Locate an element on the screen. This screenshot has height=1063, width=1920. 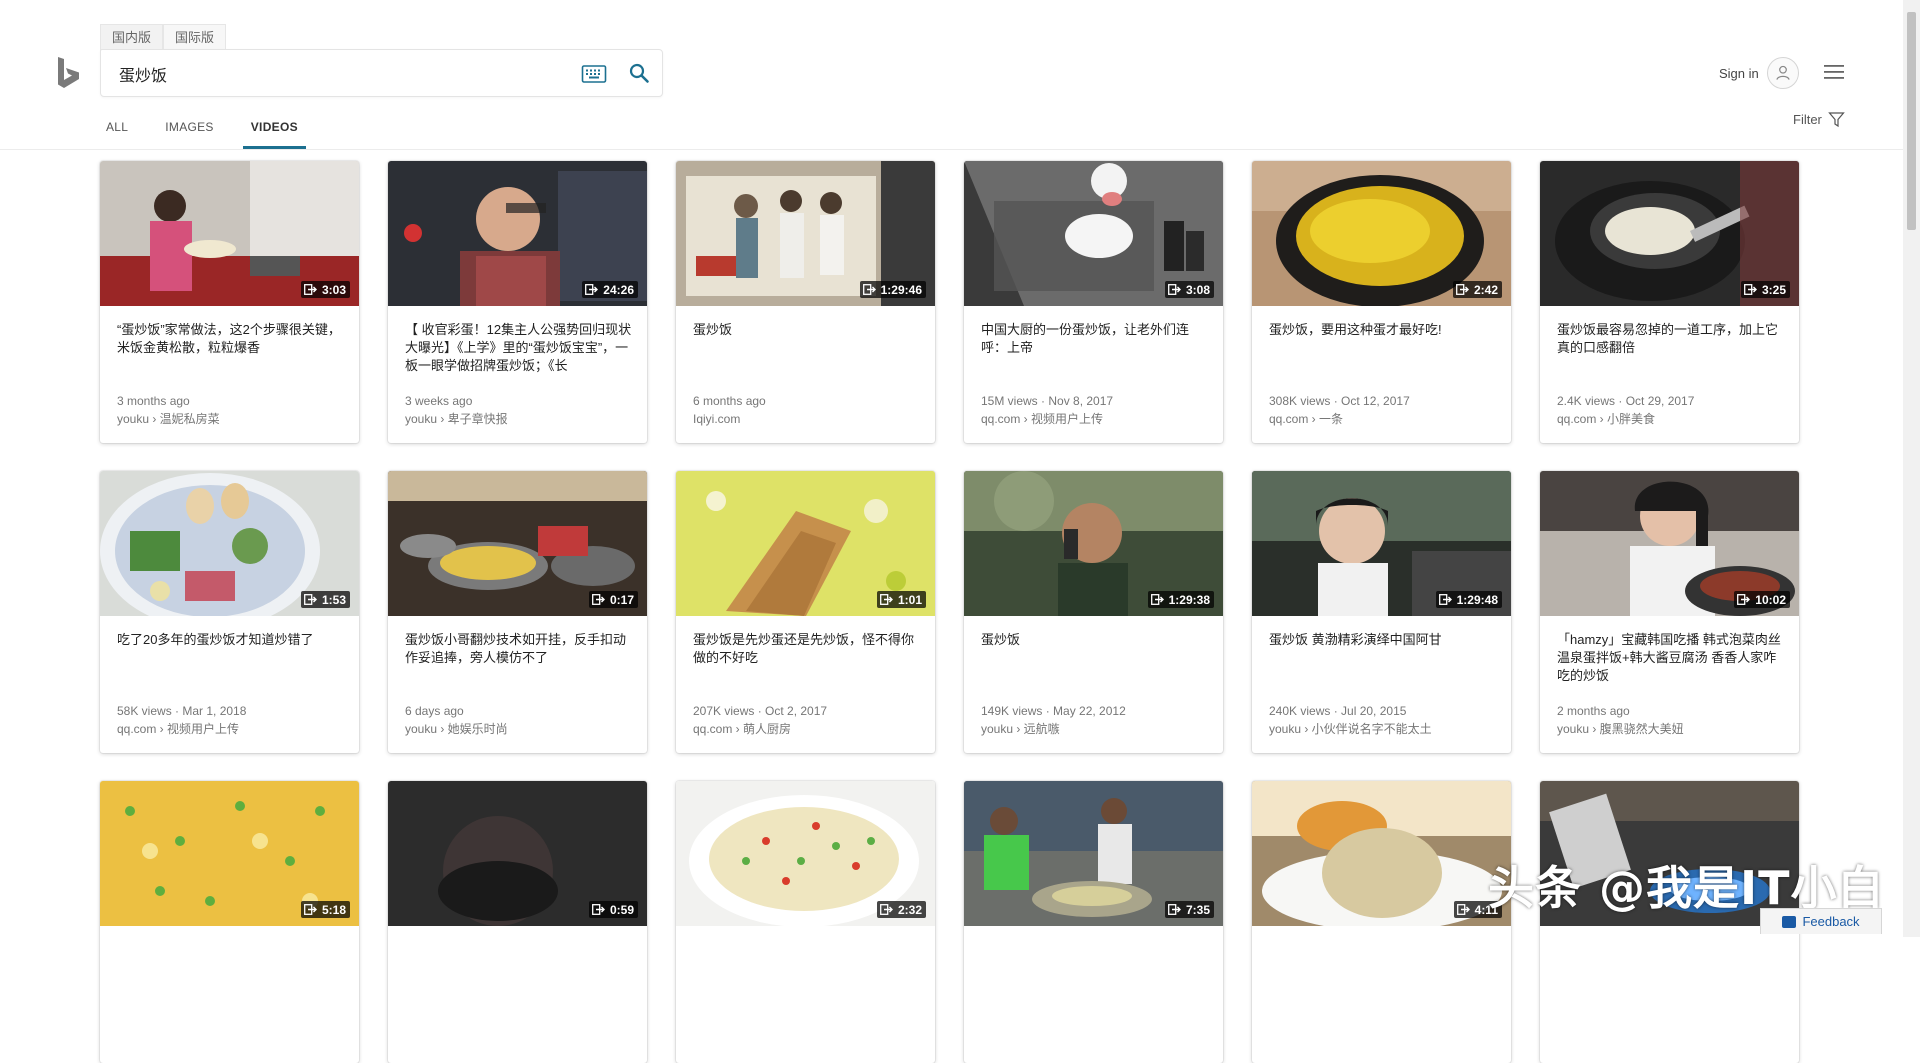
video-title: 蛋炒饭小哥翻炒技术如开挂，反手扣动作妥追捧，旁人模仿不了 is located at coordinates (519, 649).